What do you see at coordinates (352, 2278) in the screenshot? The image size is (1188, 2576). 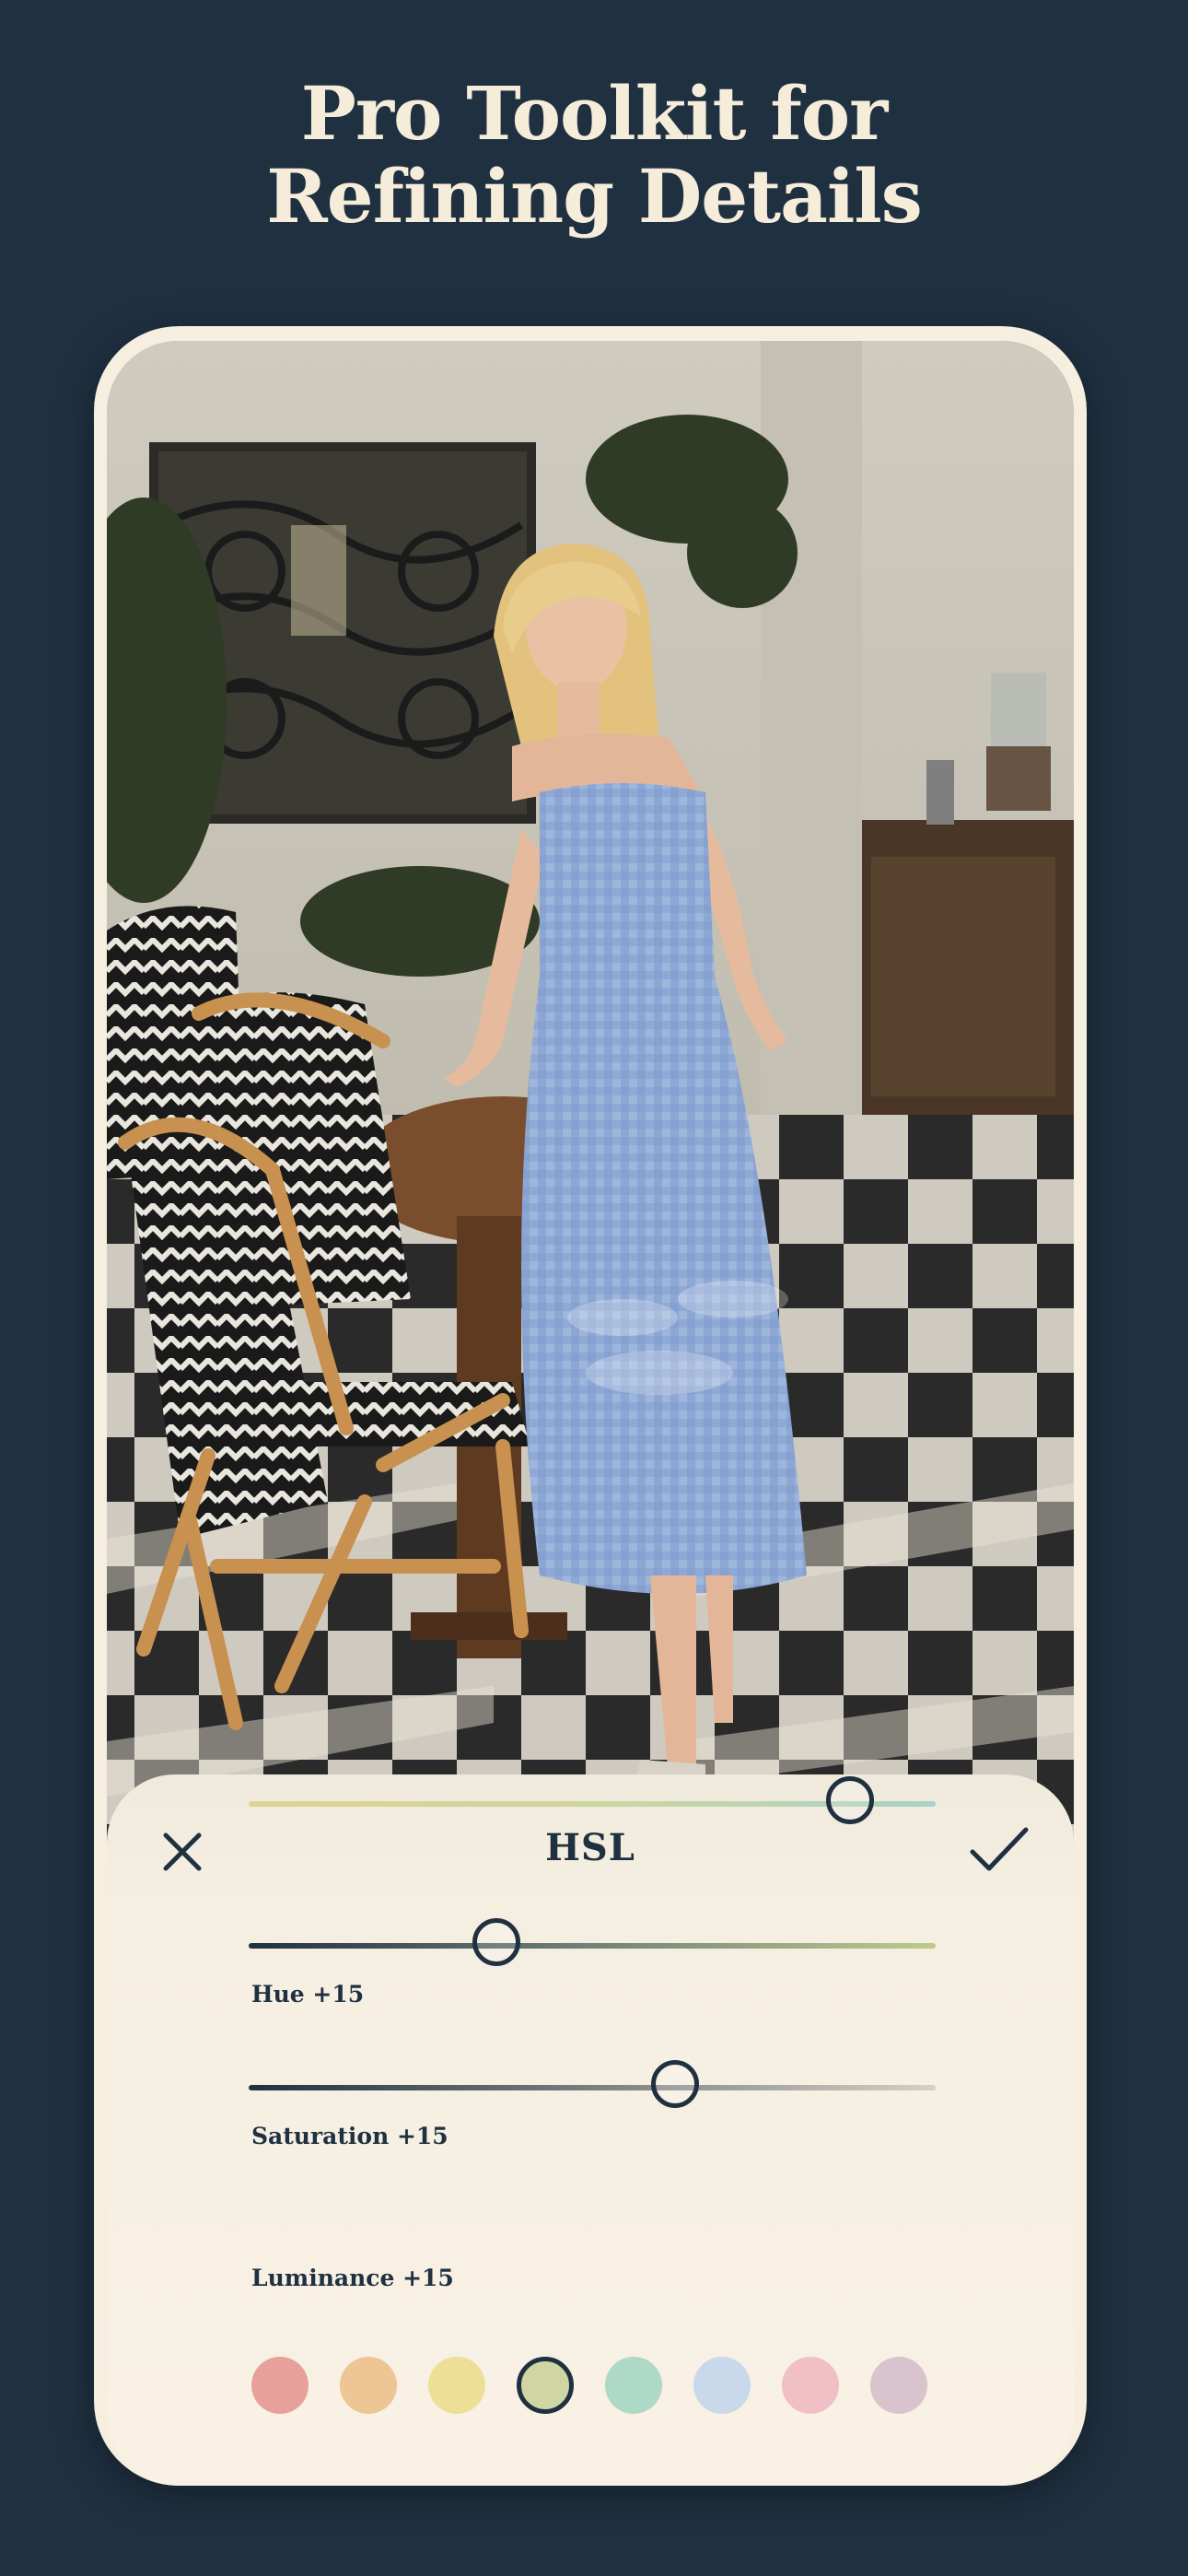 I see `luminance-label: Luminance +15` at bounding box center [352, 2278].